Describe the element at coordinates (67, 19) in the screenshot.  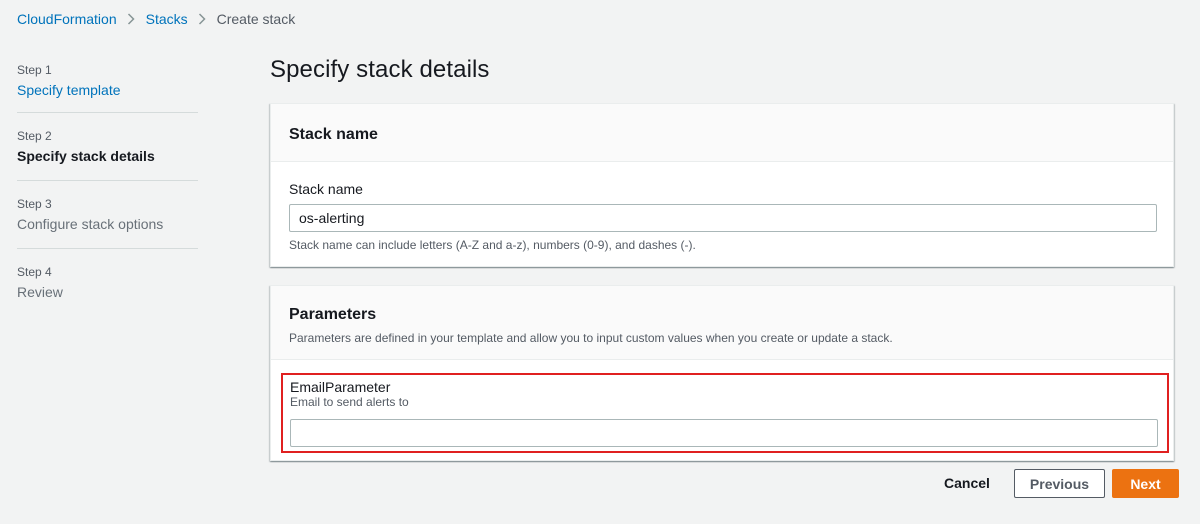
I see `breadcrumb-cloudformation: CloudFormation` at that location.